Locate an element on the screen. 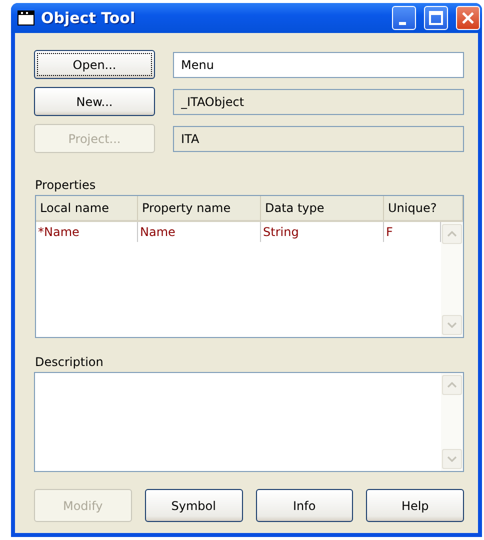 The width and height of the screenshot is (484, 540). close-button is located at coordinates (468, 18).